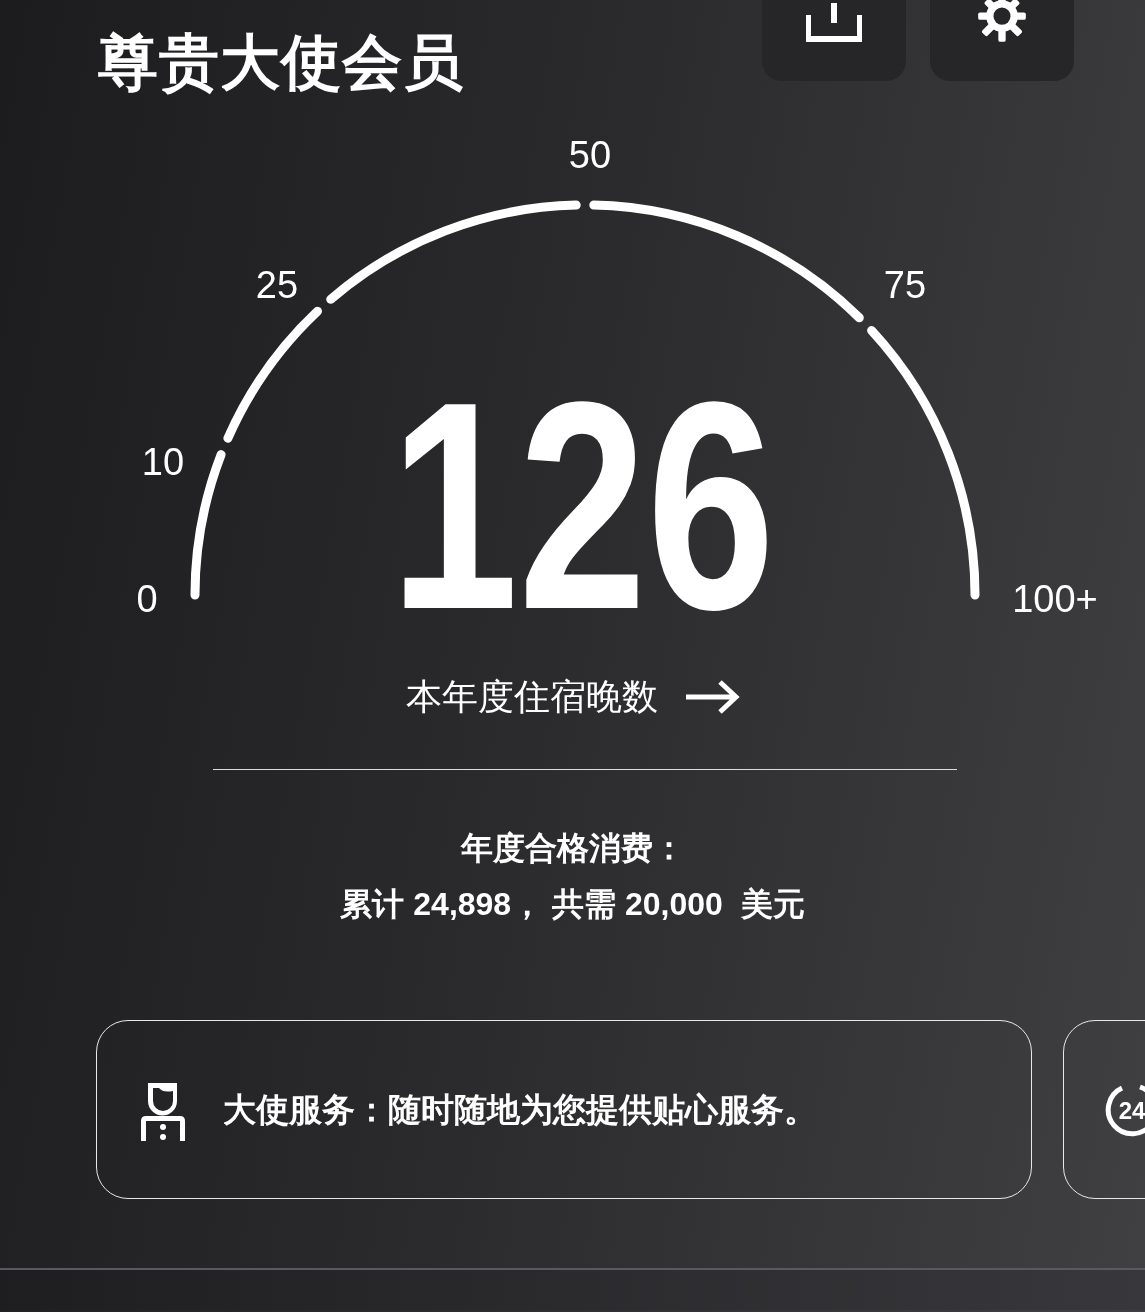 This screenshot has width=1145, height=1312. I want to click on share-icon, so click(834, 23).